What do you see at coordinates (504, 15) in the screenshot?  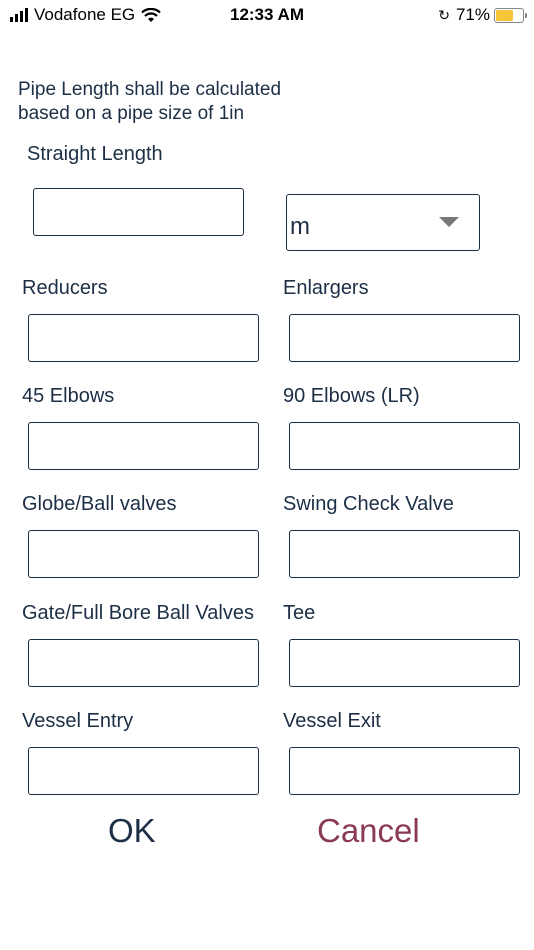 I see `battery-fill` at bounding box center [504, 15].